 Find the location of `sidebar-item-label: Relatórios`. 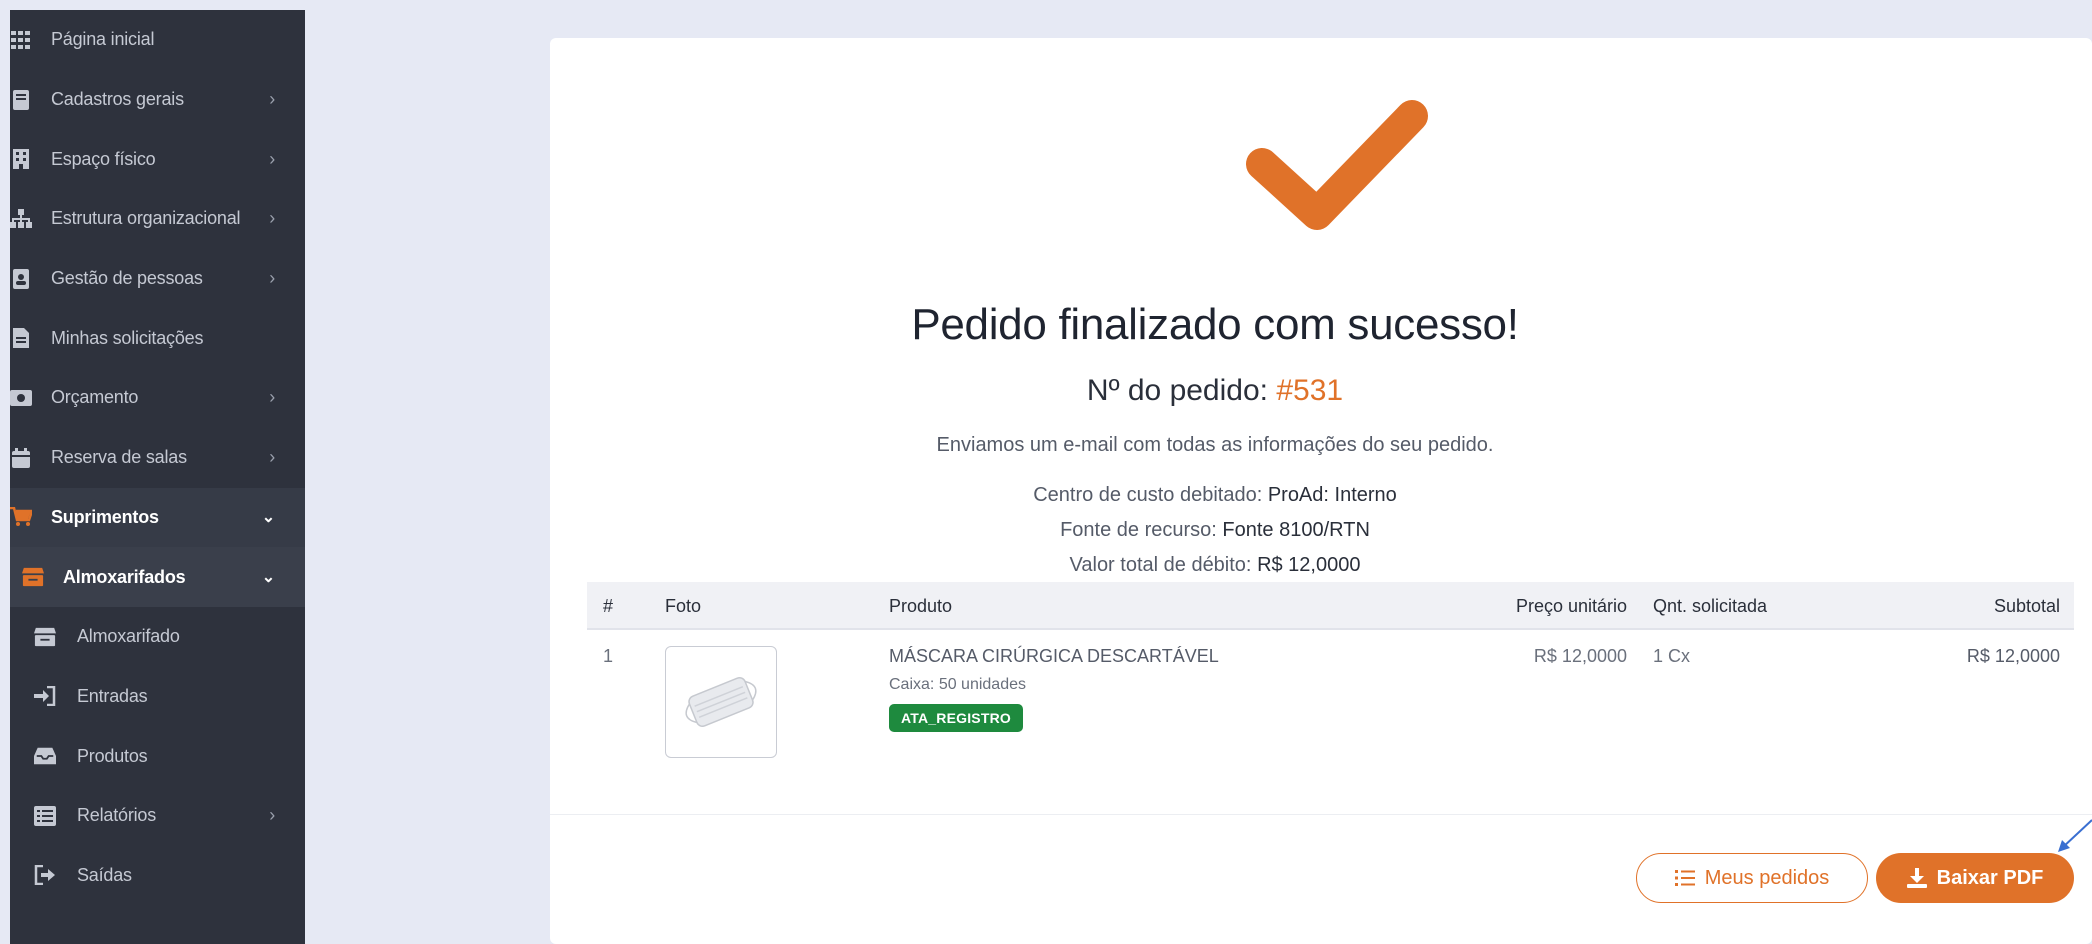

sidebar-item-label: Relatórios is located at coordinates (117, 815).